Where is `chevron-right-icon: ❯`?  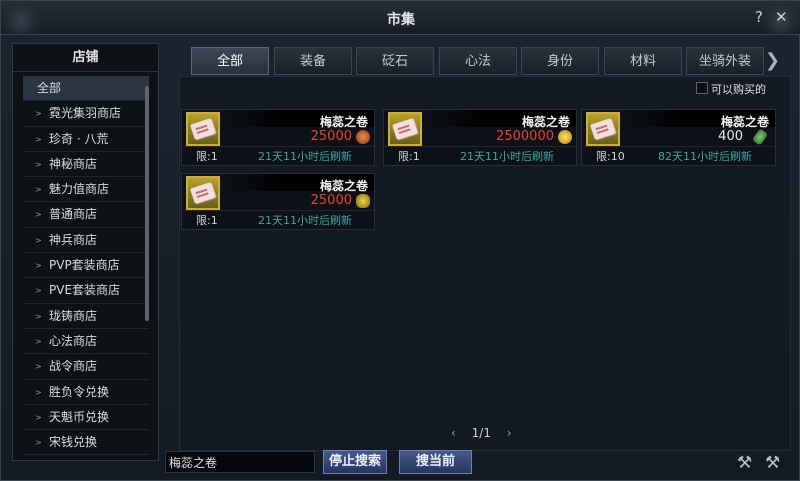 chevron-right-icon: ❯ is located at coordinates (772, 60).